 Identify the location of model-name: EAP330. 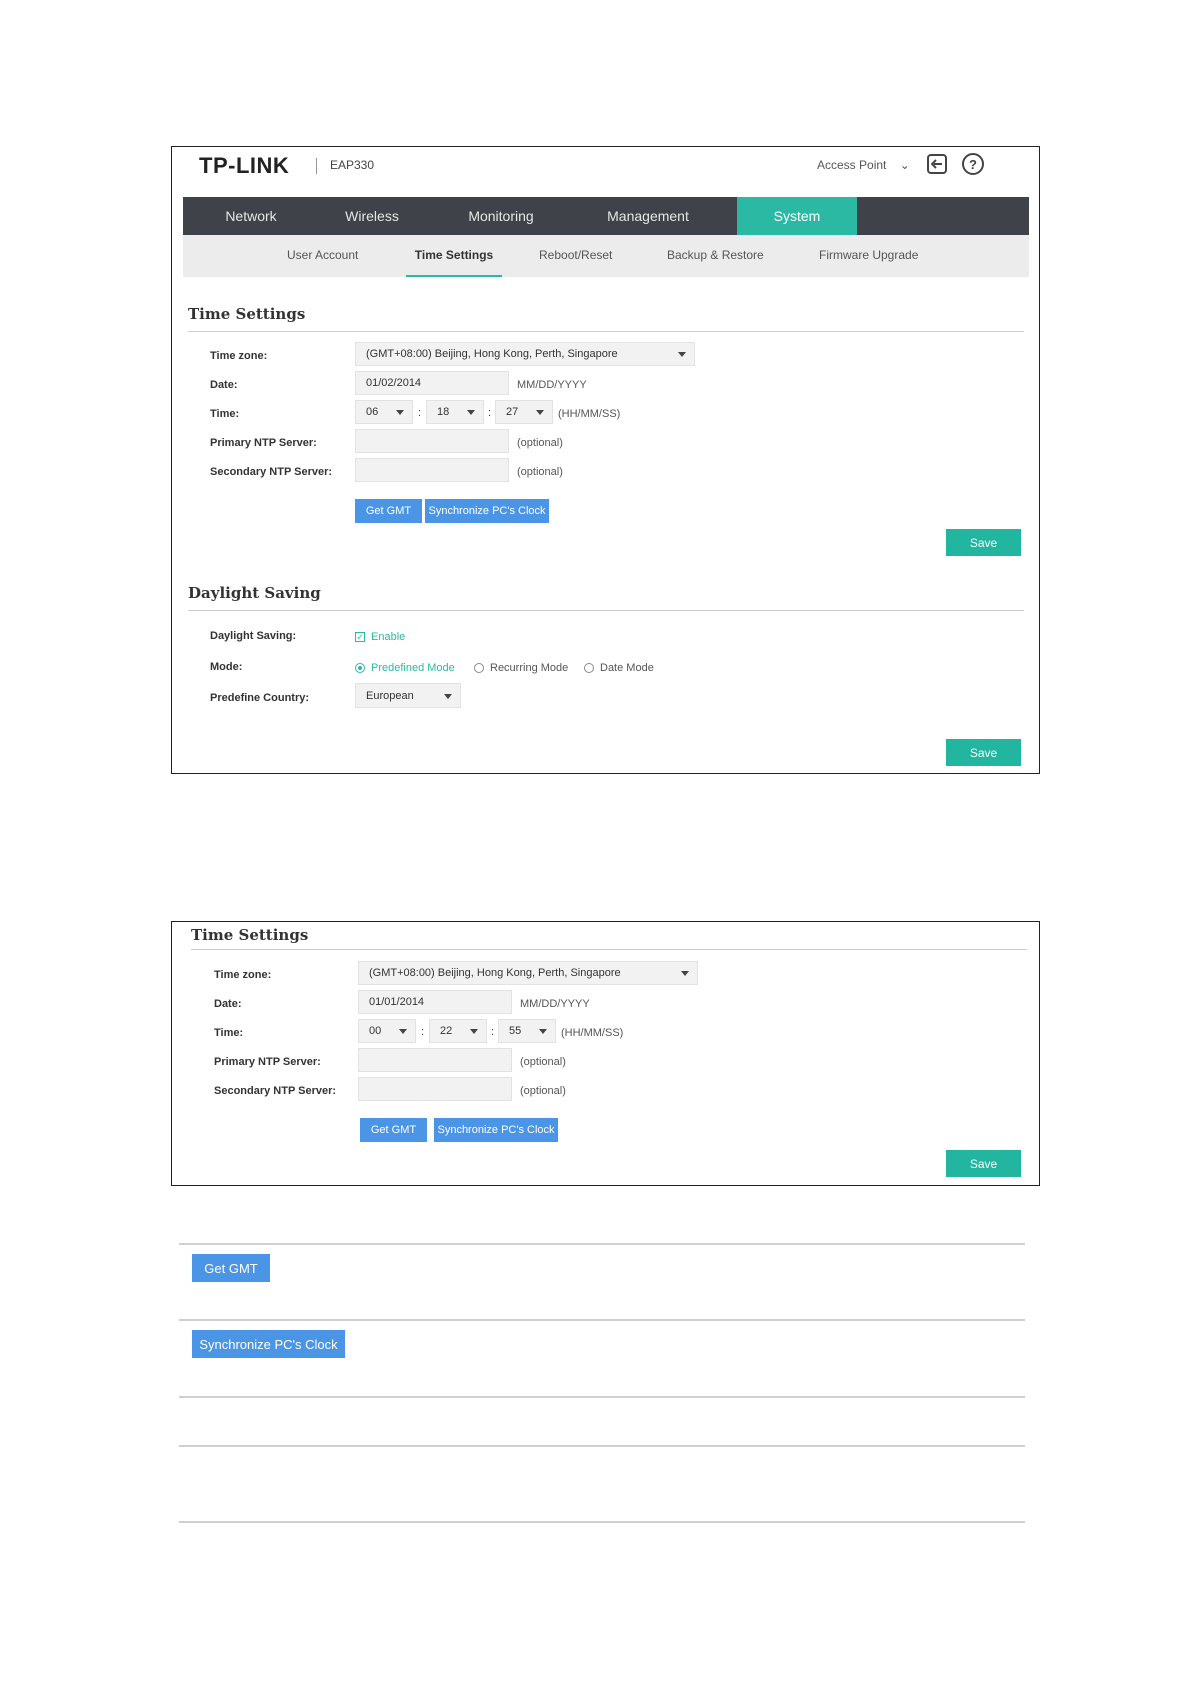
(352, 165).